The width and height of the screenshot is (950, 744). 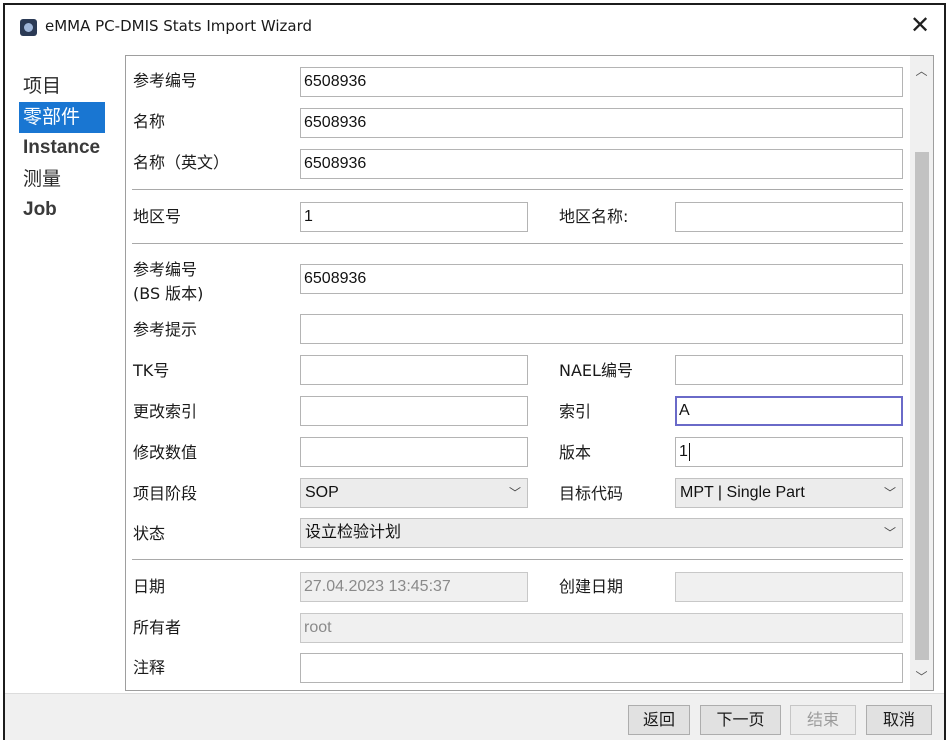 What do you see at coordinates (601, 533) in the screenshot?
I see `status-select: 设立检验计划 ﹀` at bounding box center [601, 533].